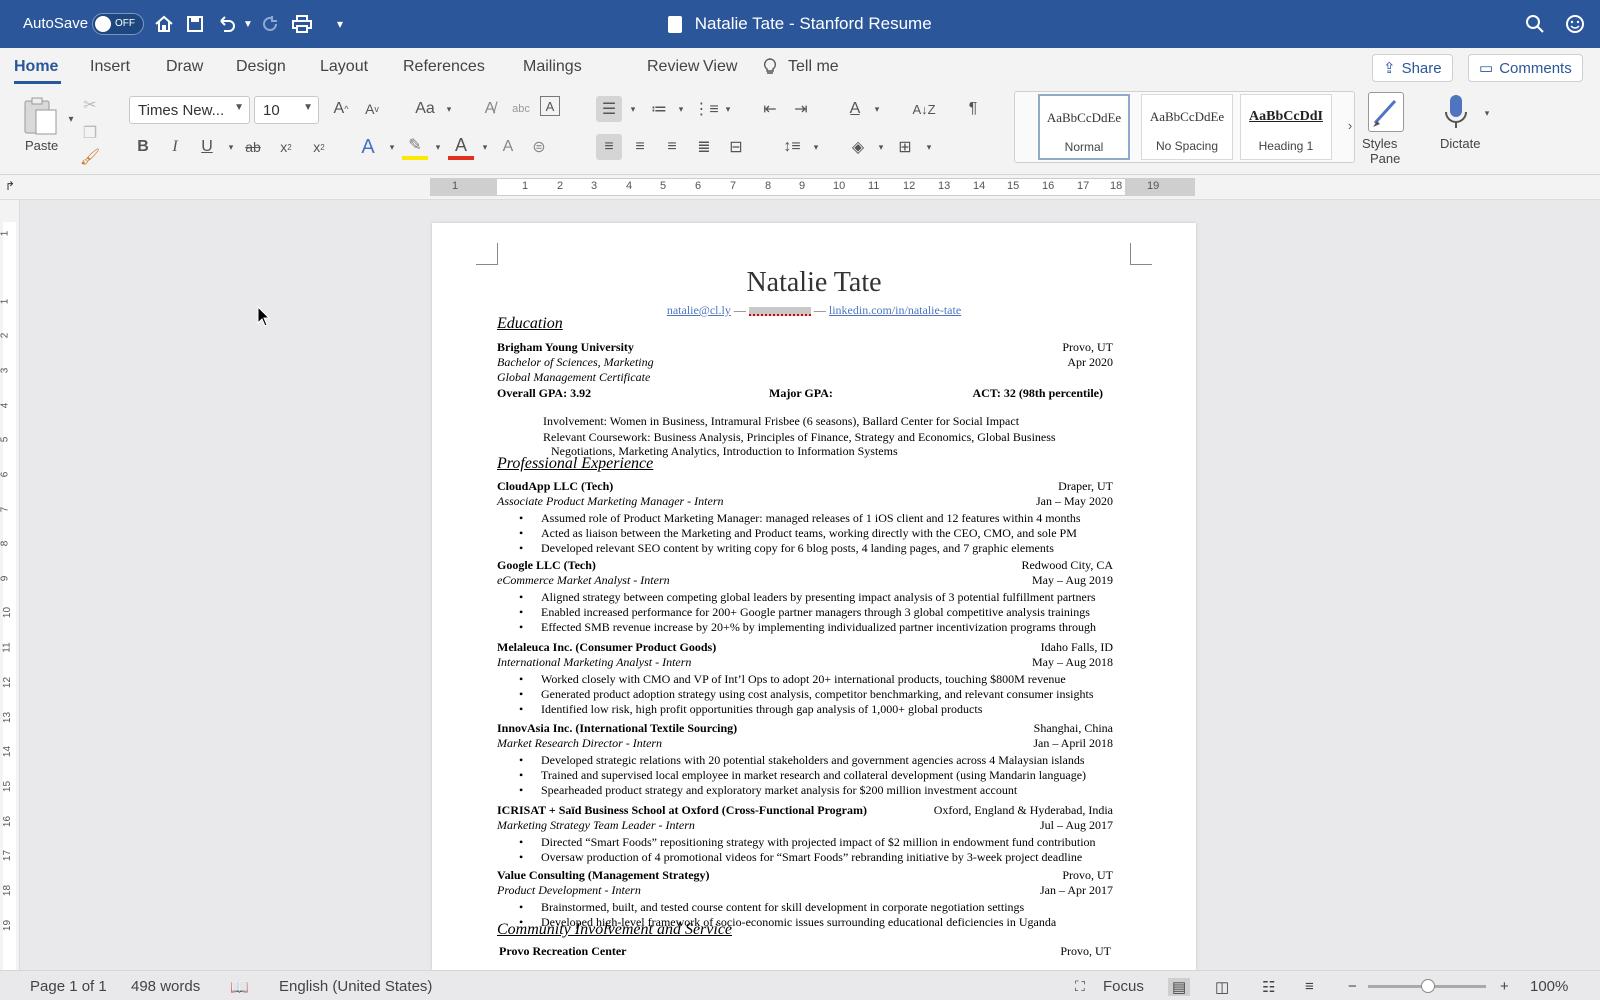 The height and width of the screenshot is (1000, 1600). Describe the element at coordinates (425, 109) in the screenshot. I see `change-case-icon: Aa` at that location.